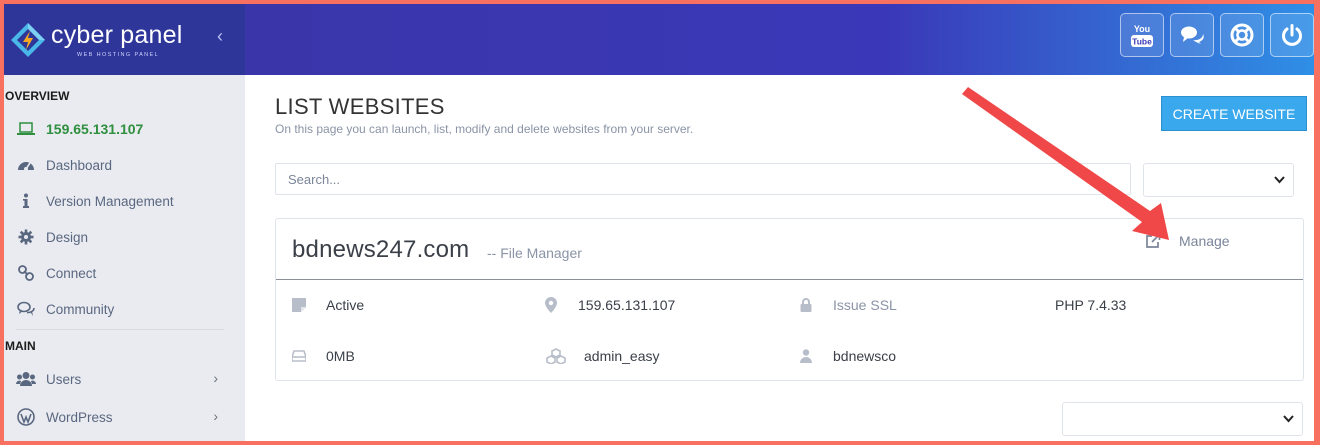 Image resolution: width=1320 pixels, height=445 pixels. Describe the element at coordinates (865, 356) in the screenshot. I see `owner-value: bdnewsco` at that location.